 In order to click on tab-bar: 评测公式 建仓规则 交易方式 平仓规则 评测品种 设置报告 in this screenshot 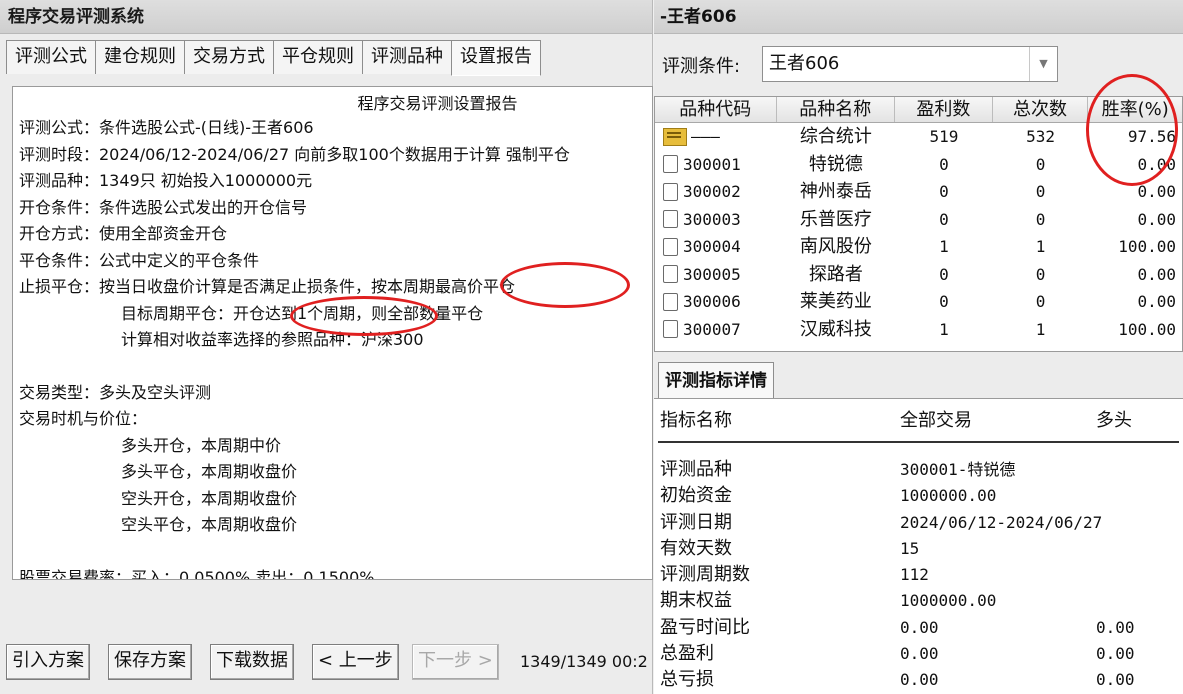, I will do `click(273, 58)`.